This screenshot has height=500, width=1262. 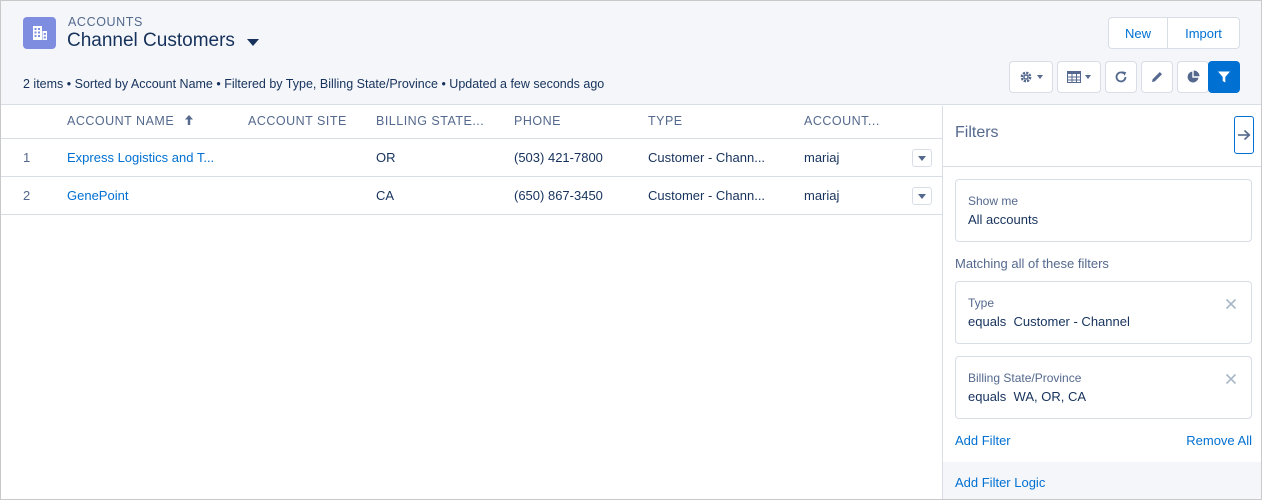 What do you see at coordinates (252, 42) in the screenshot?
I see `list-view-switcher-caret-icon` at bounding box center [252, 42].